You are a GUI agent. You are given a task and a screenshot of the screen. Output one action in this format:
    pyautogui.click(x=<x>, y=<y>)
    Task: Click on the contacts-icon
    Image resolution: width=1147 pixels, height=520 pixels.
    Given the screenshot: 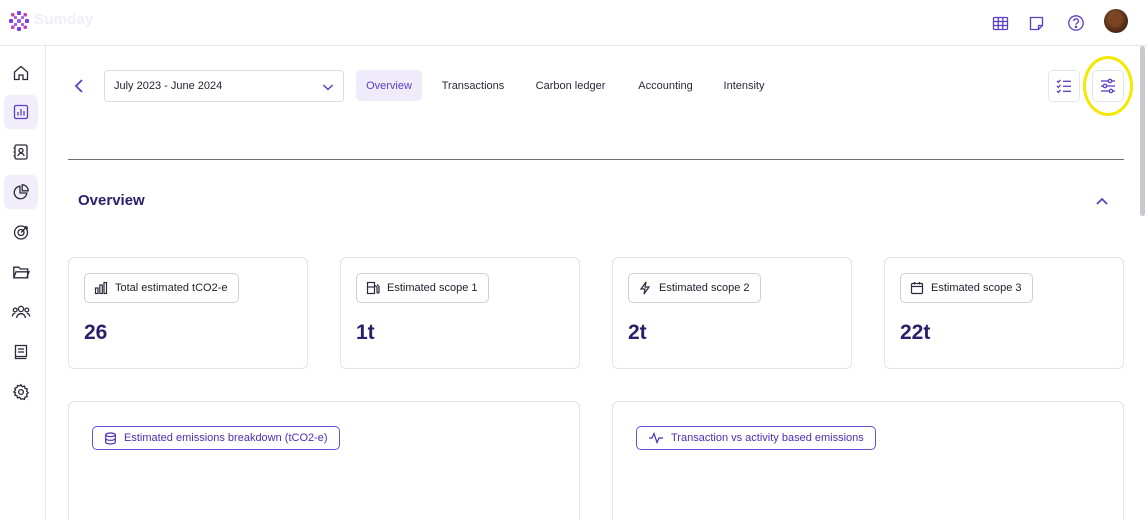 What is the action you would take?
    pyautogui.click(x=20, y=152)
    